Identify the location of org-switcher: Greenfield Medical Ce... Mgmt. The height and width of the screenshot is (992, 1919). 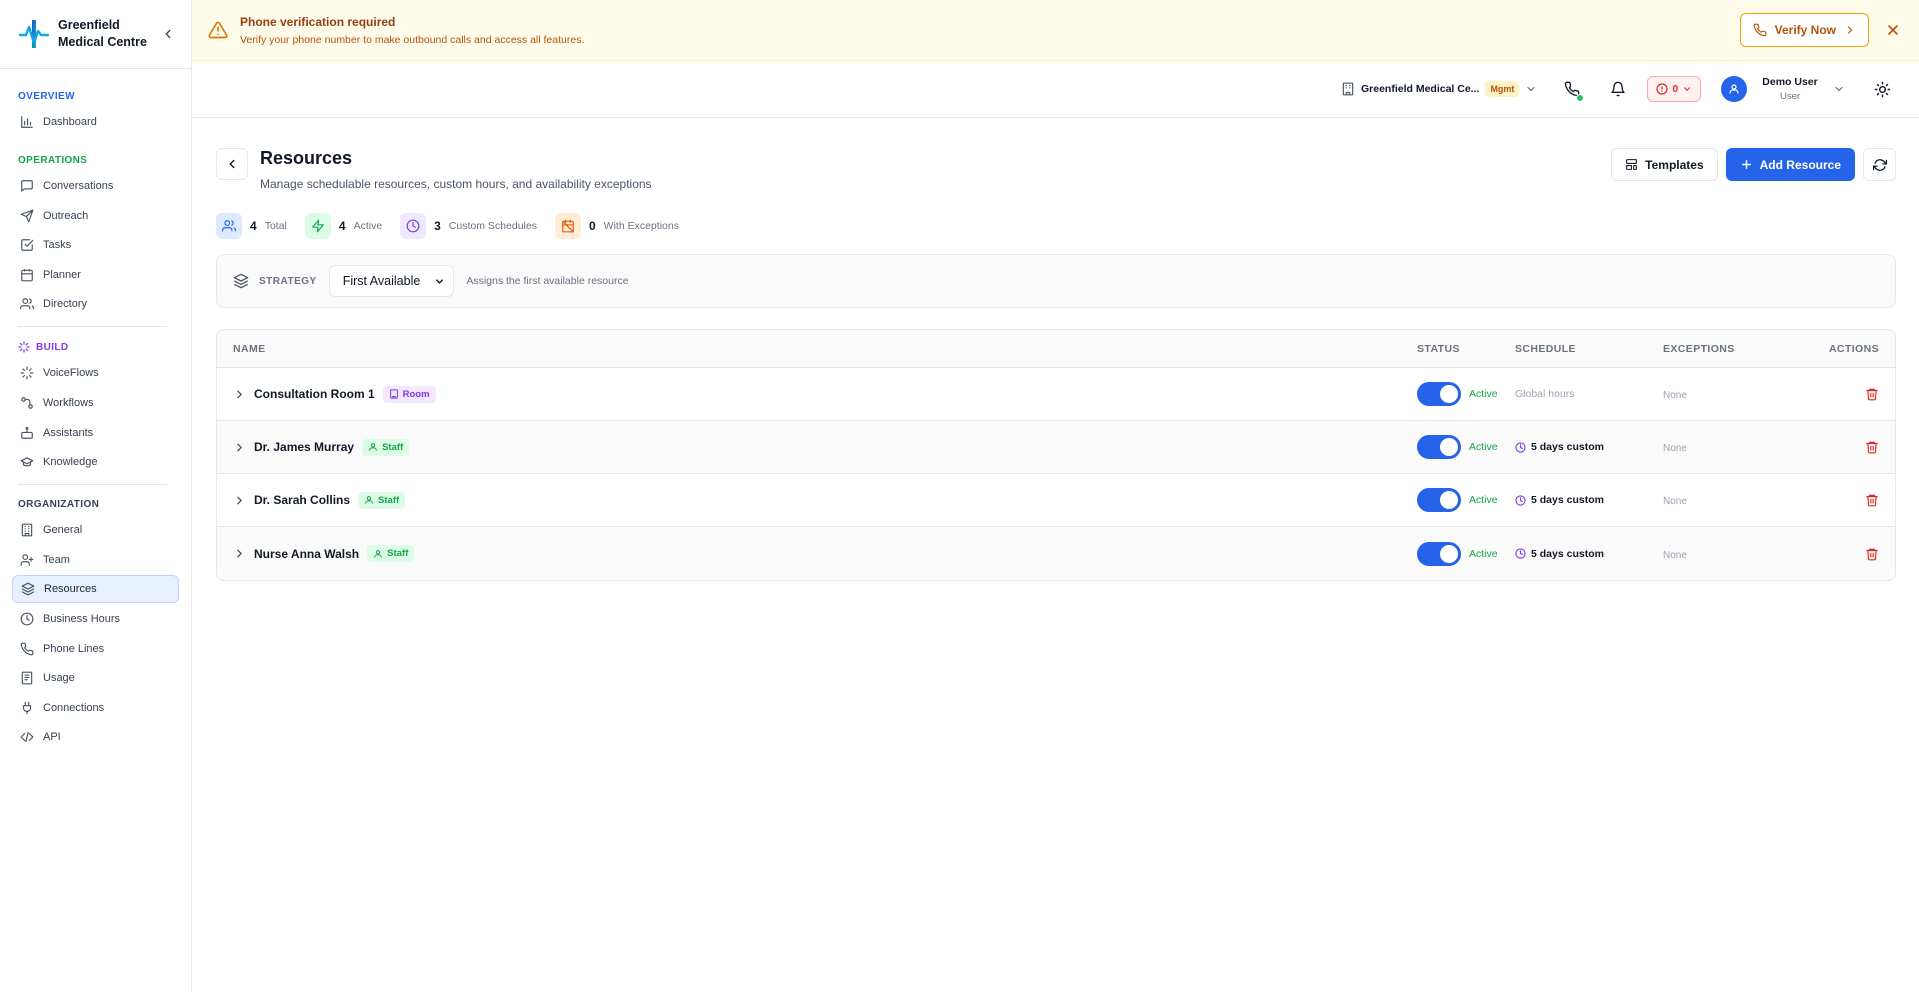
(1439, 89).